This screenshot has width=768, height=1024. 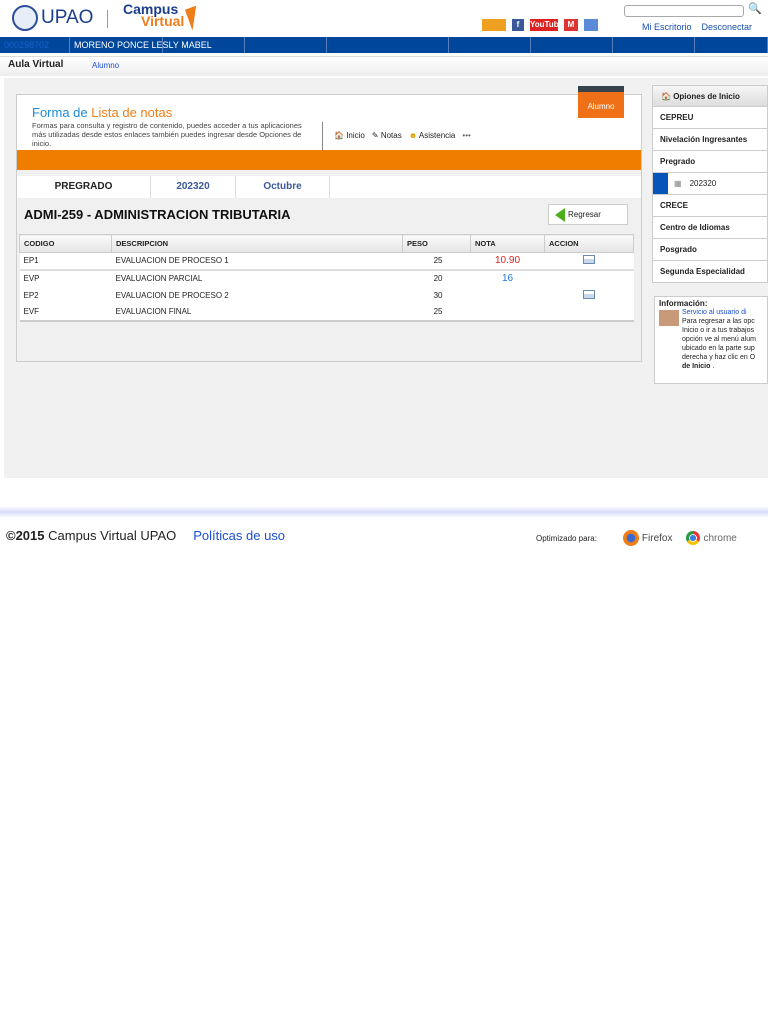 What do you see at coordinates (157, 214) in the screenshot?
I see `course-title: ADMI-259 - ADMINISTRACION TRIBUTARIA` at bounding box center [157, 214].